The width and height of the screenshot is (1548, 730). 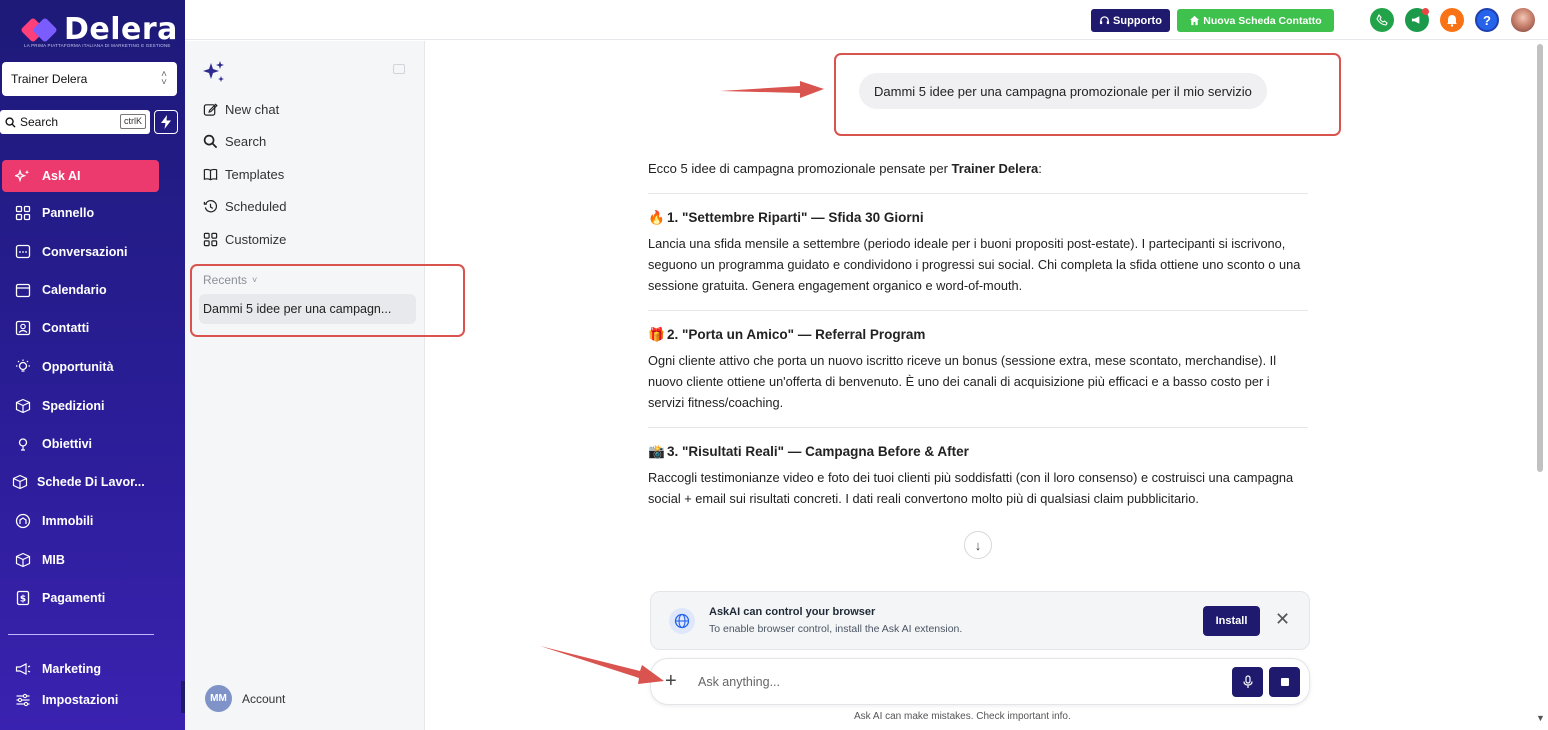 I want to click on chevron-updown-icon: ˄ ˅, so click(x=164, y=78).